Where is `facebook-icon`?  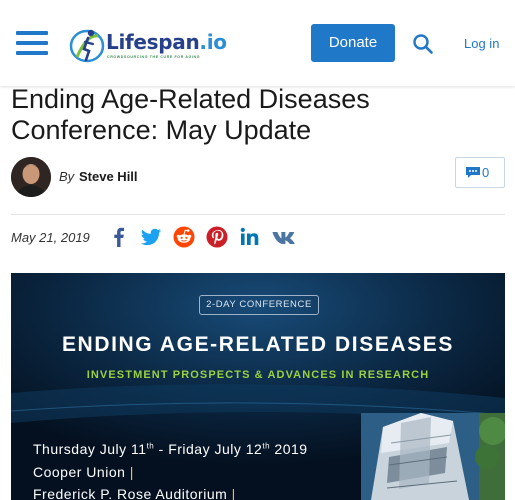 facebook-icon is located at coordinates (119, 237).